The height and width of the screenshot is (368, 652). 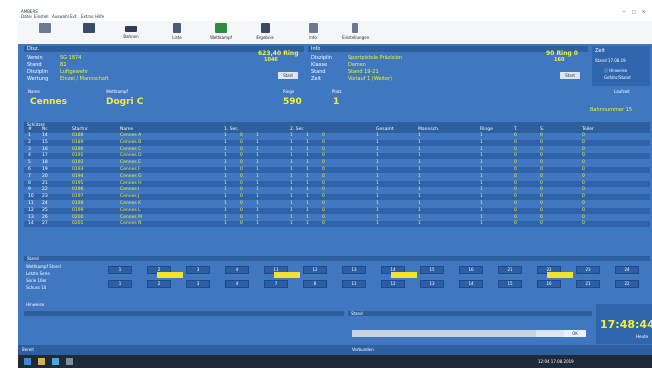 What do you see at coordinates (78, 217) in the screenshot?
I see `table-cell: 0200` at bounding box center [78, 217].